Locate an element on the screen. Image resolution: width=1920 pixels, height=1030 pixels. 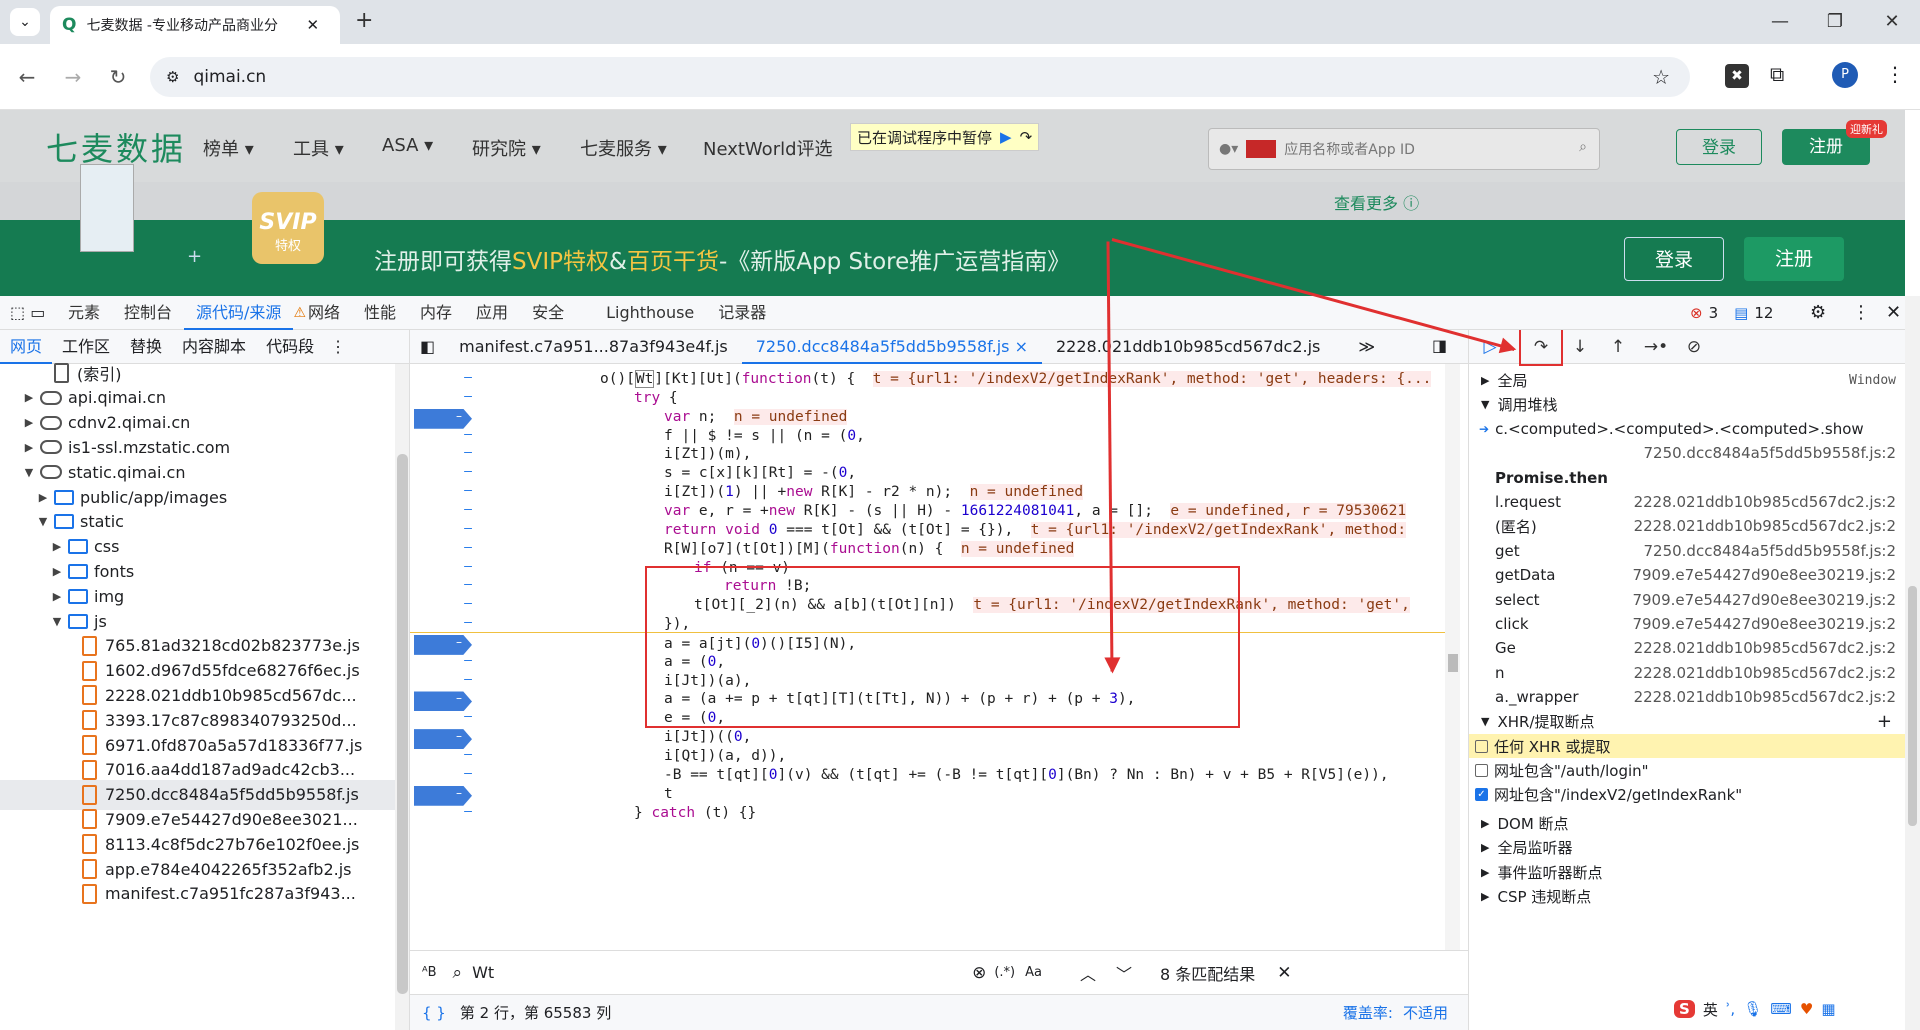
browser-tab-active: Q 七麦数据 -专业移动产品商业分 ✕ is located at coordinates (195, 25).